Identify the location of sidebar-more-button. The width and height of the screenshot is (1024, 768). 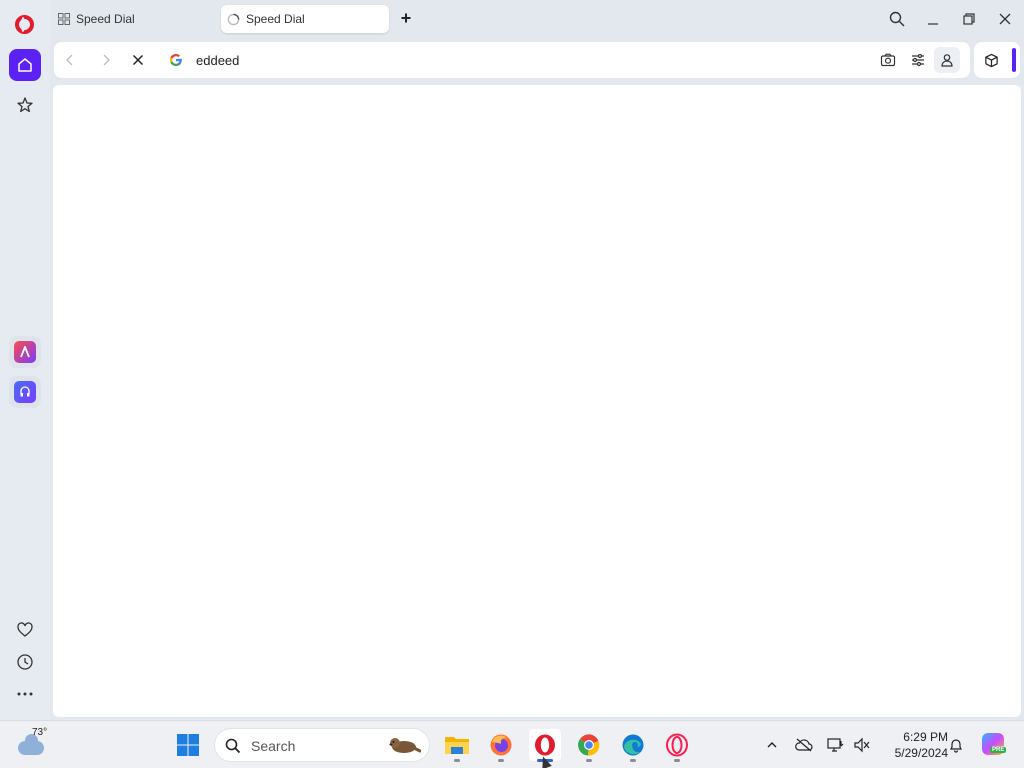
(25, 694).